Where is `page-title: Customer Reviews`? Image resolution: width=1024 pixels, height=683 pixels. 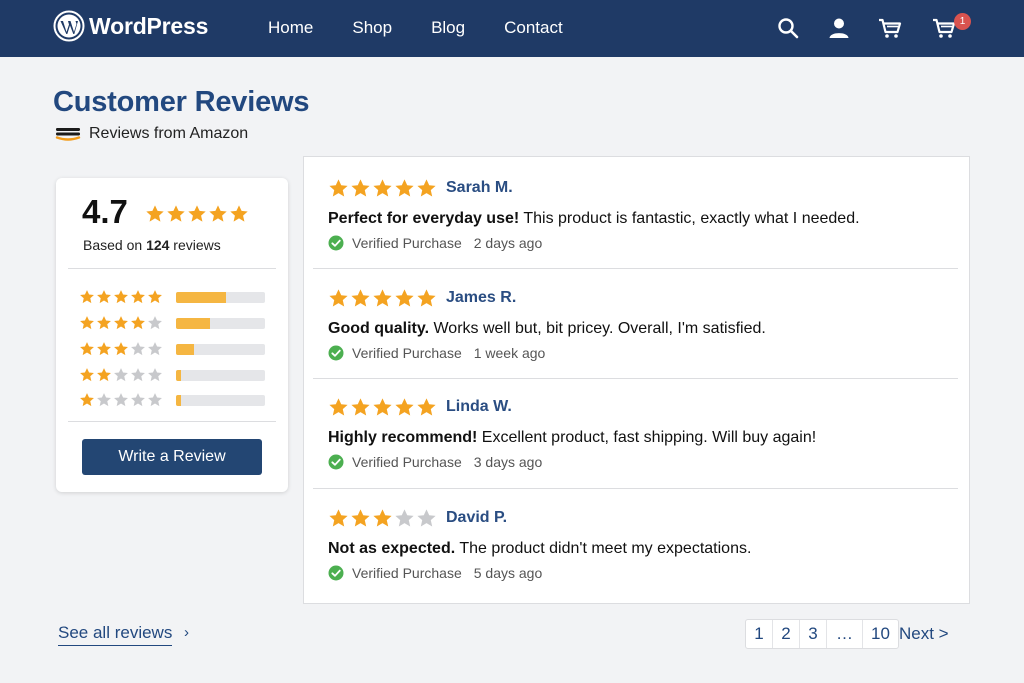
page-title: Customer Reviews is located at coordinates (181, 102).